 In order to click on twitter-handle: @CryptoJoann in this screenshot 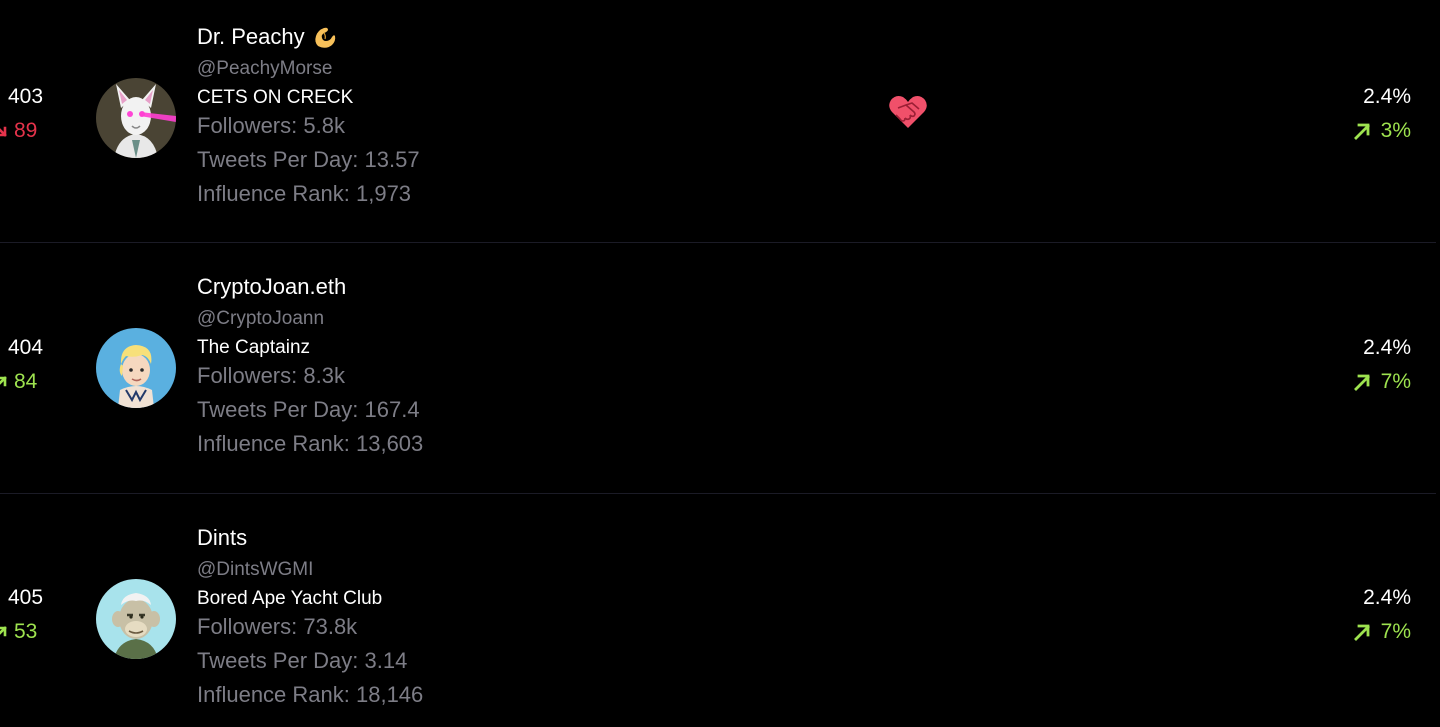, I will do `click(310, 319)`.